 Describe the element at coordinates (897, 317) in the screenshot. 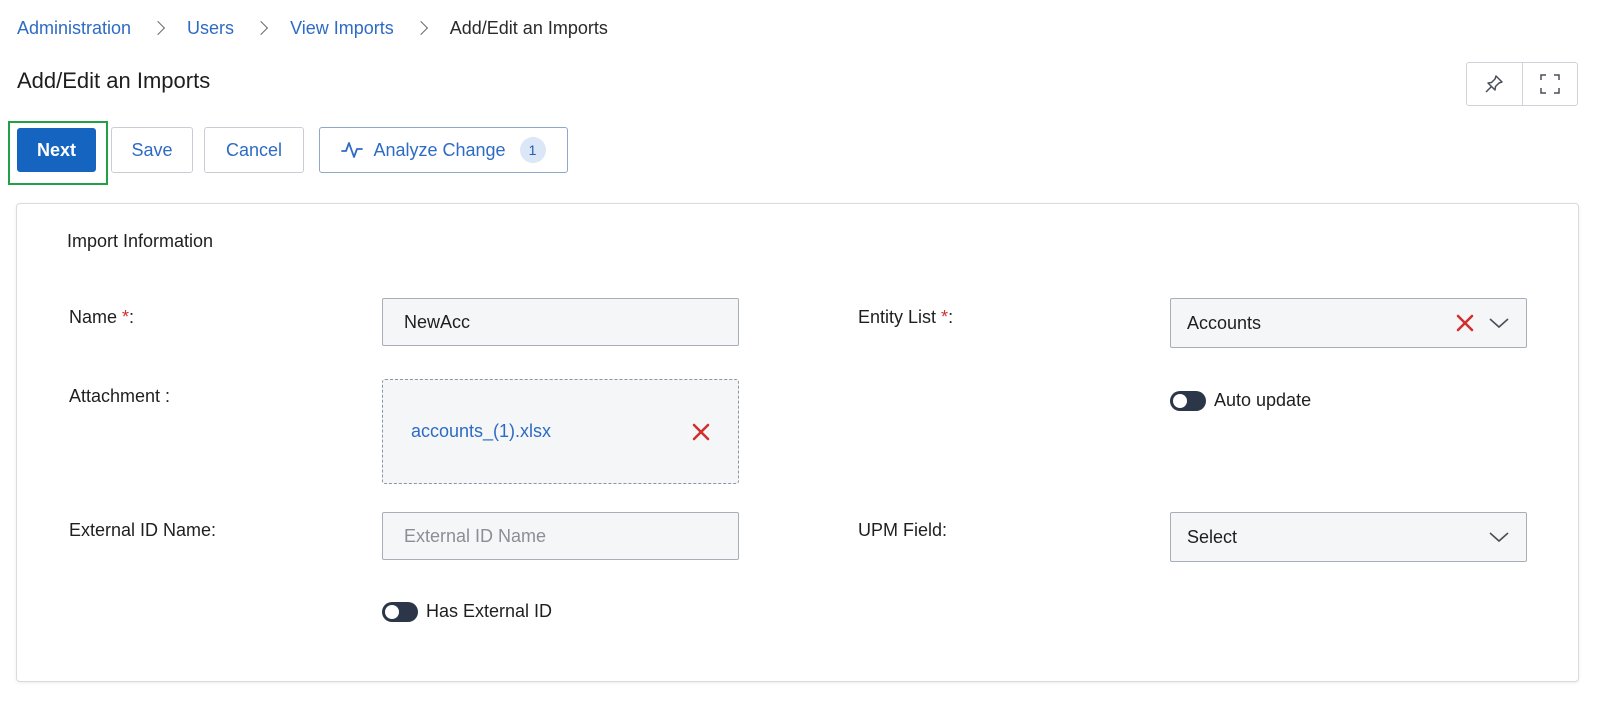

I see `entity-list-label-text: Entity List` at that location.